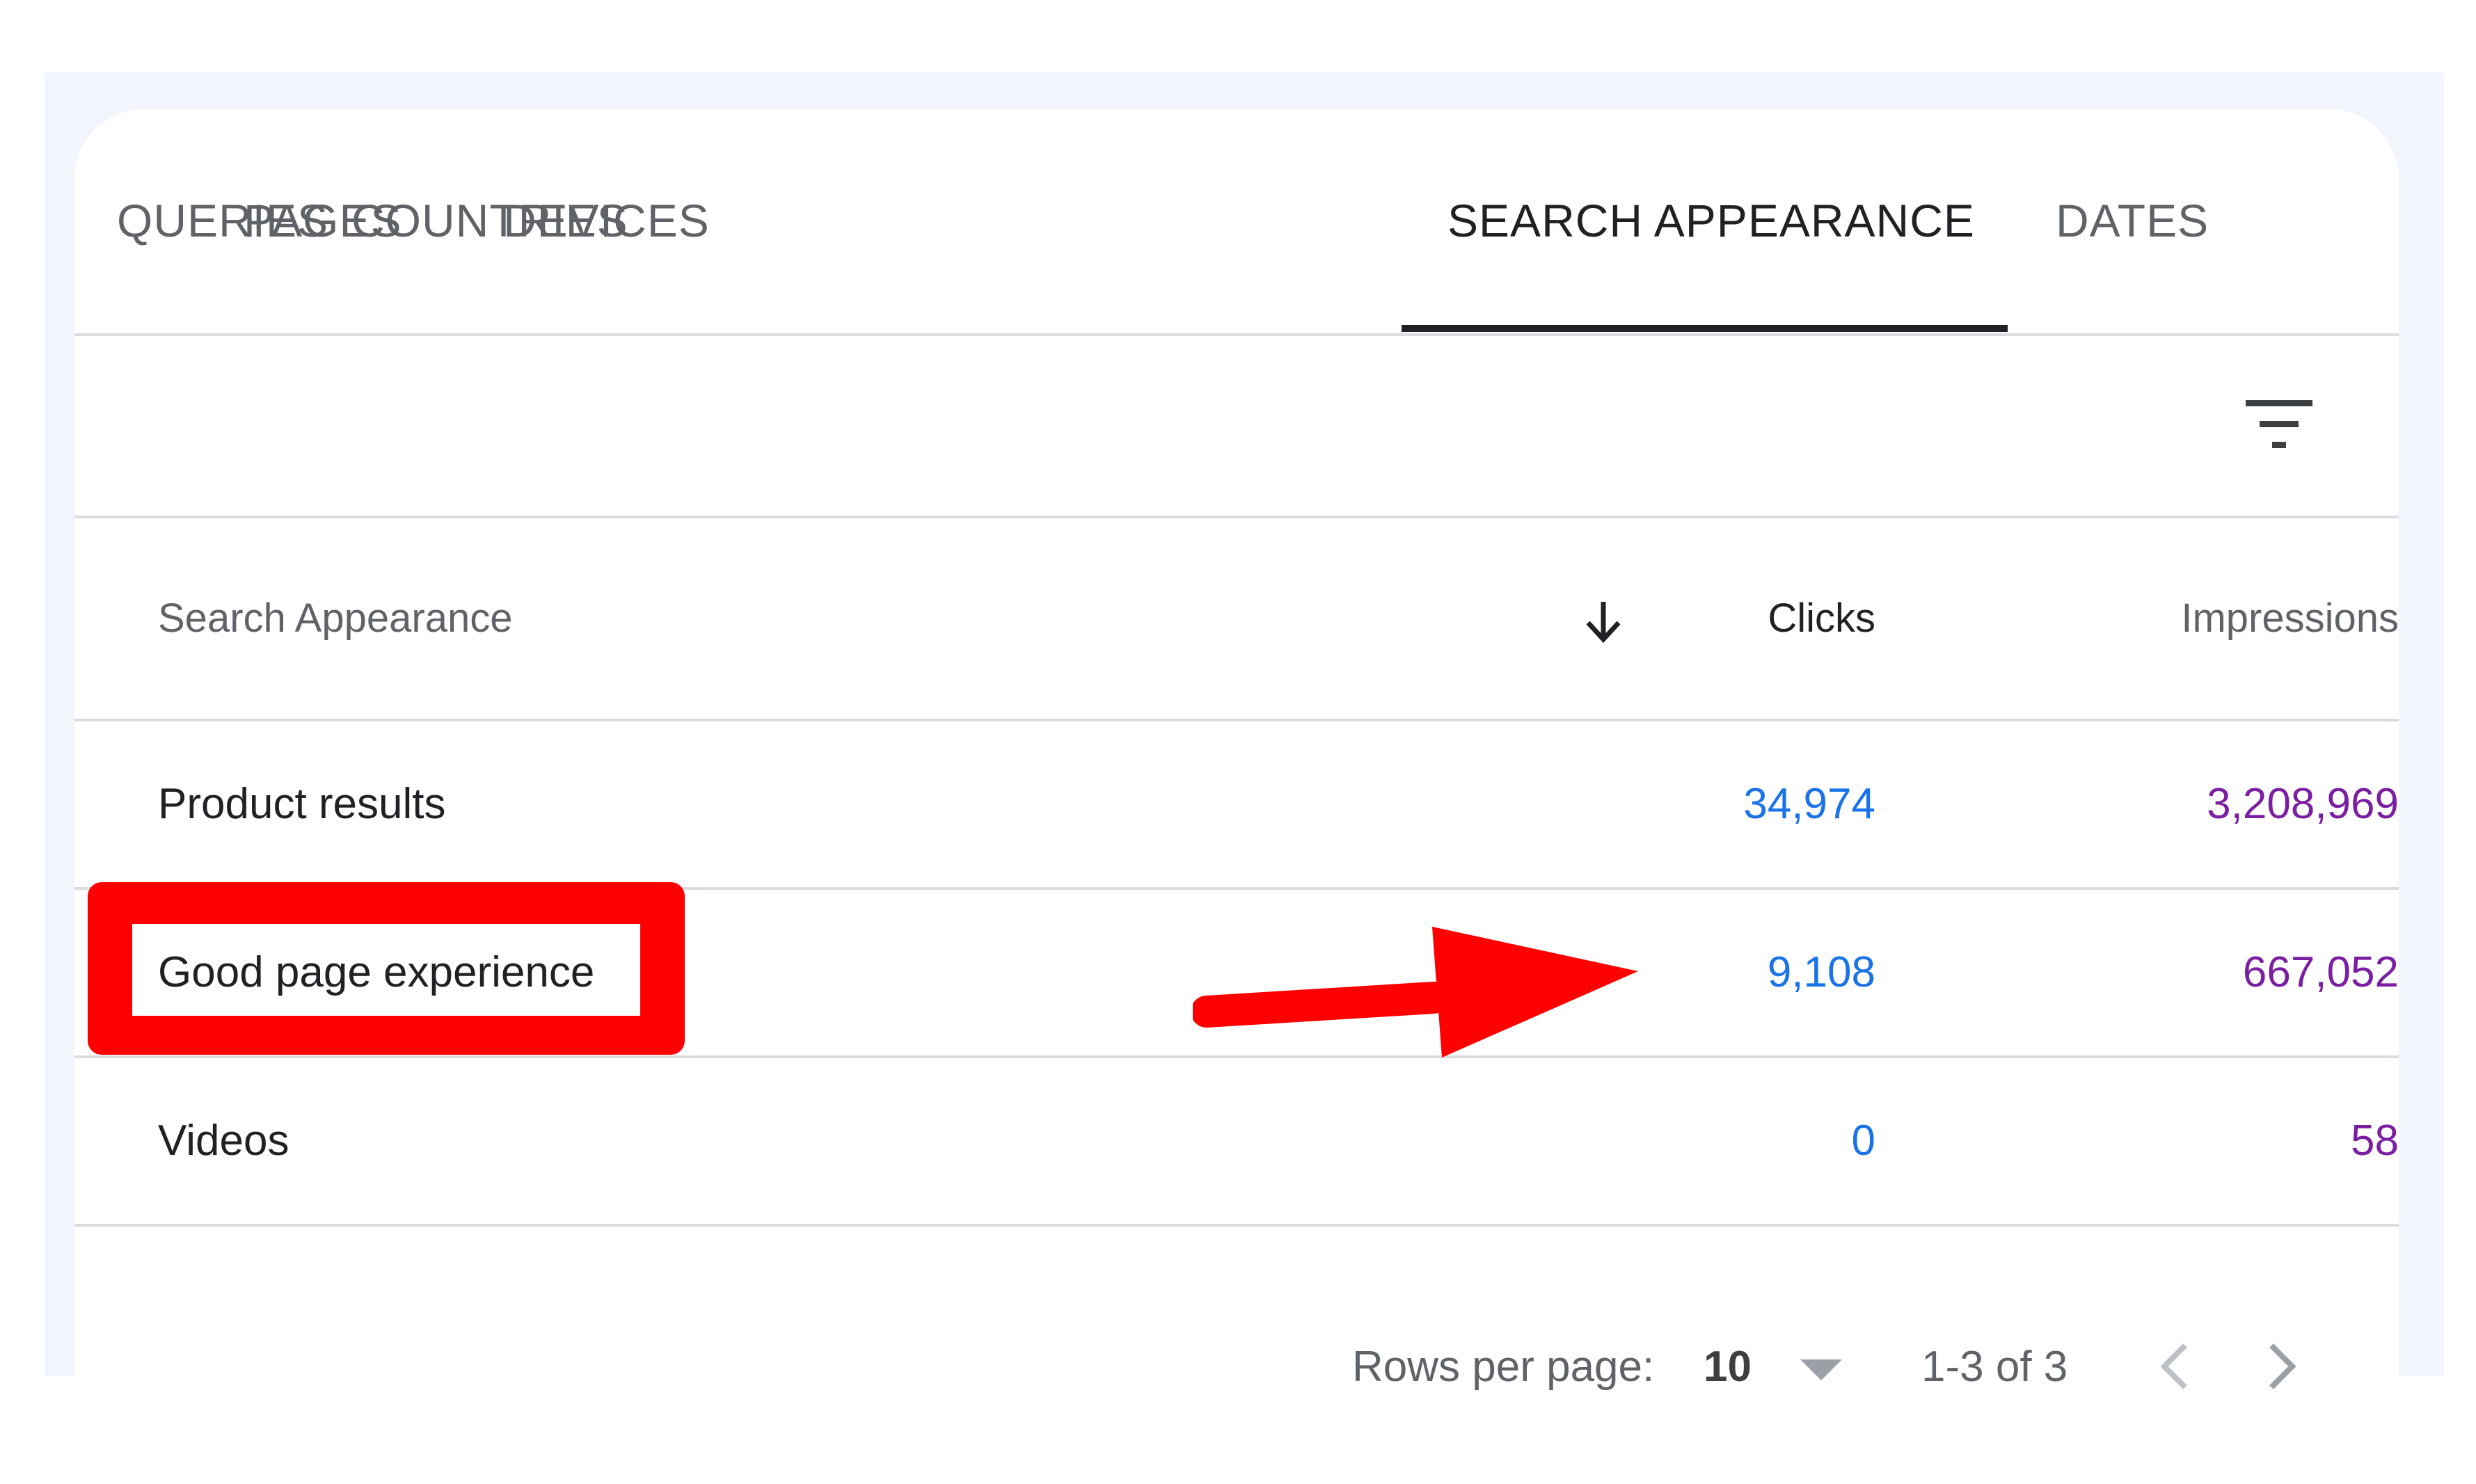 The width and height of the screenshot is (2476, 1484). What do you see at coordinates (2290, 618) in the screenshot?
I see `column-header-impressions-label: Impressions` at bounding box center [2290, 618].